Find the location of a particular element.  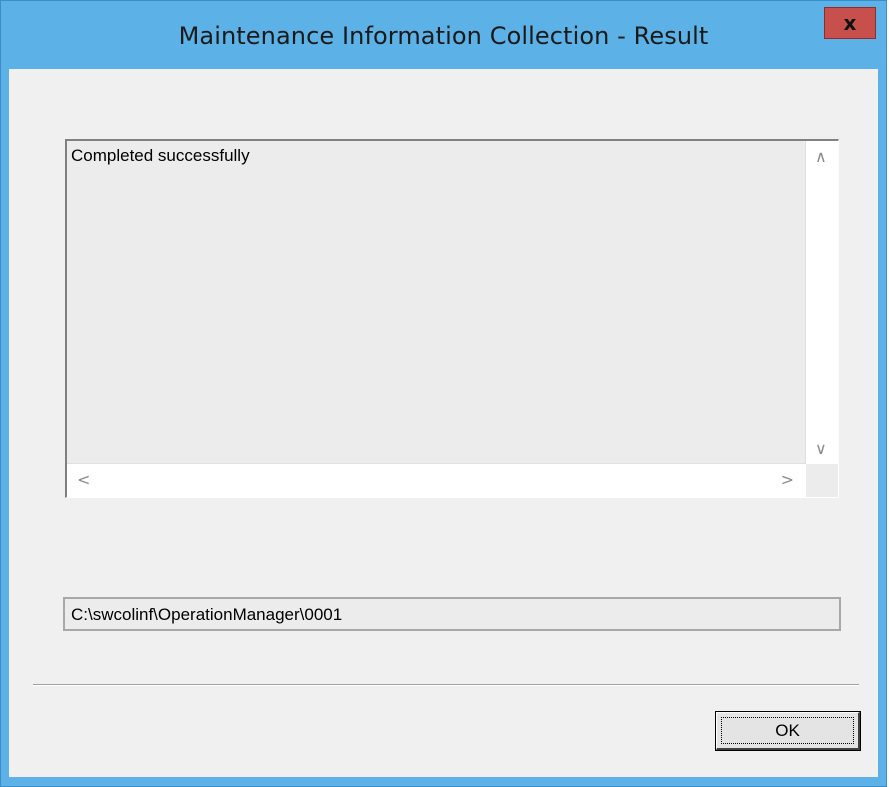

ok-button-label: OK is located at coordinates (787, 730).